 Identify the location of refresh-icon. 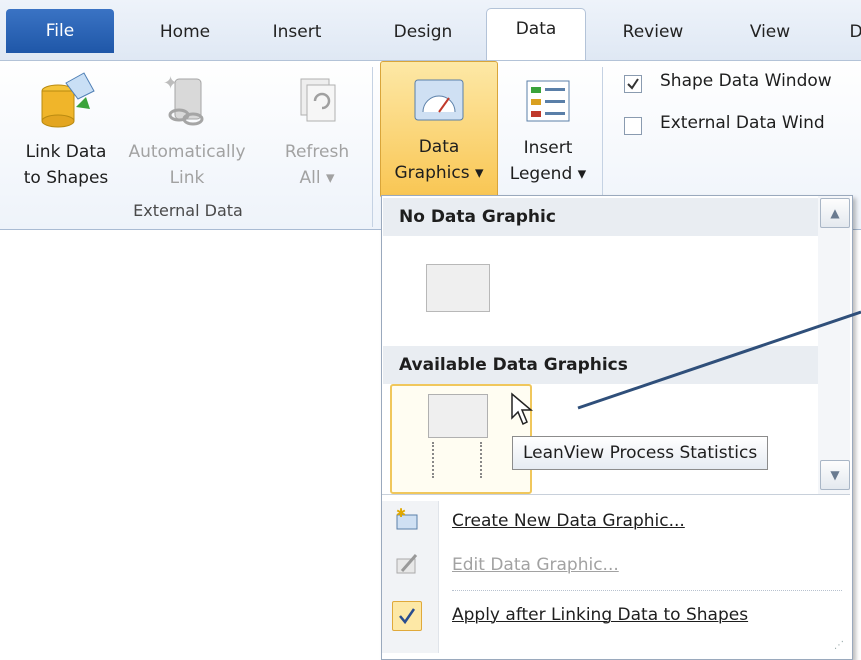
(318, 100).